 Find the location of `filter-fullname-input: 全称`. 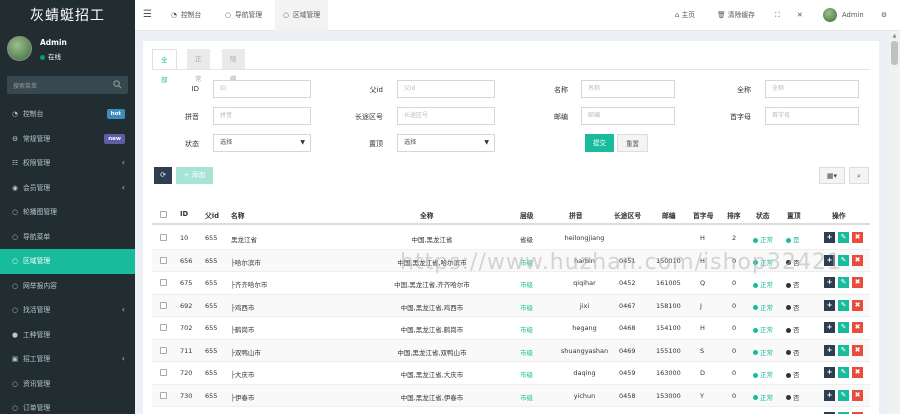

filter-fullname-input: 全称 is located at coordinates (812, 89).